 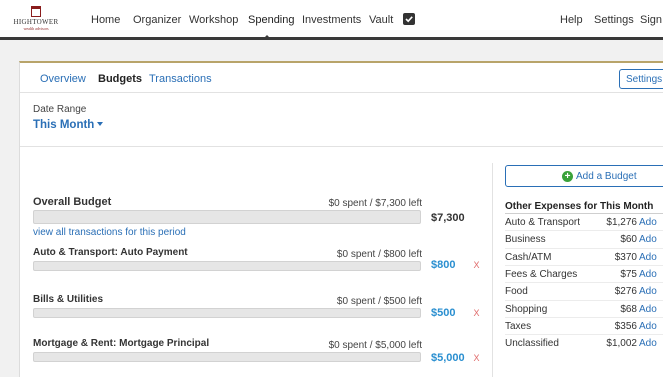 I want to click on caret-down-icon, so click(x=100, y=124).